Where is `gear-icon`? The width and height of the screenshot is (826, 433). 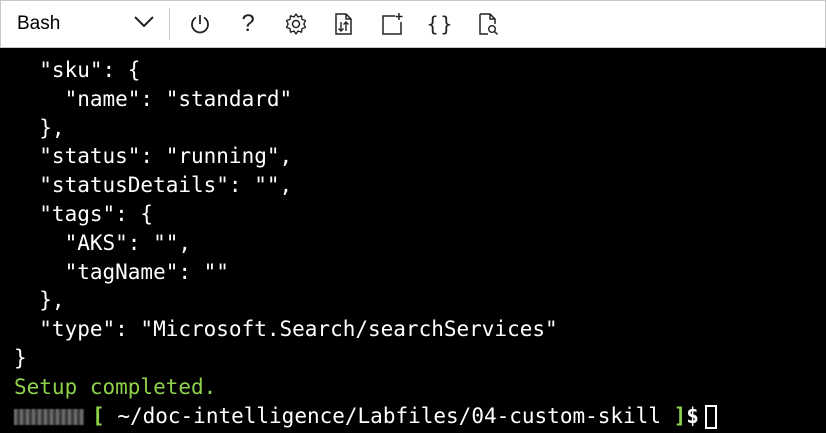 gear-icon is located at coordinates (296, 24).